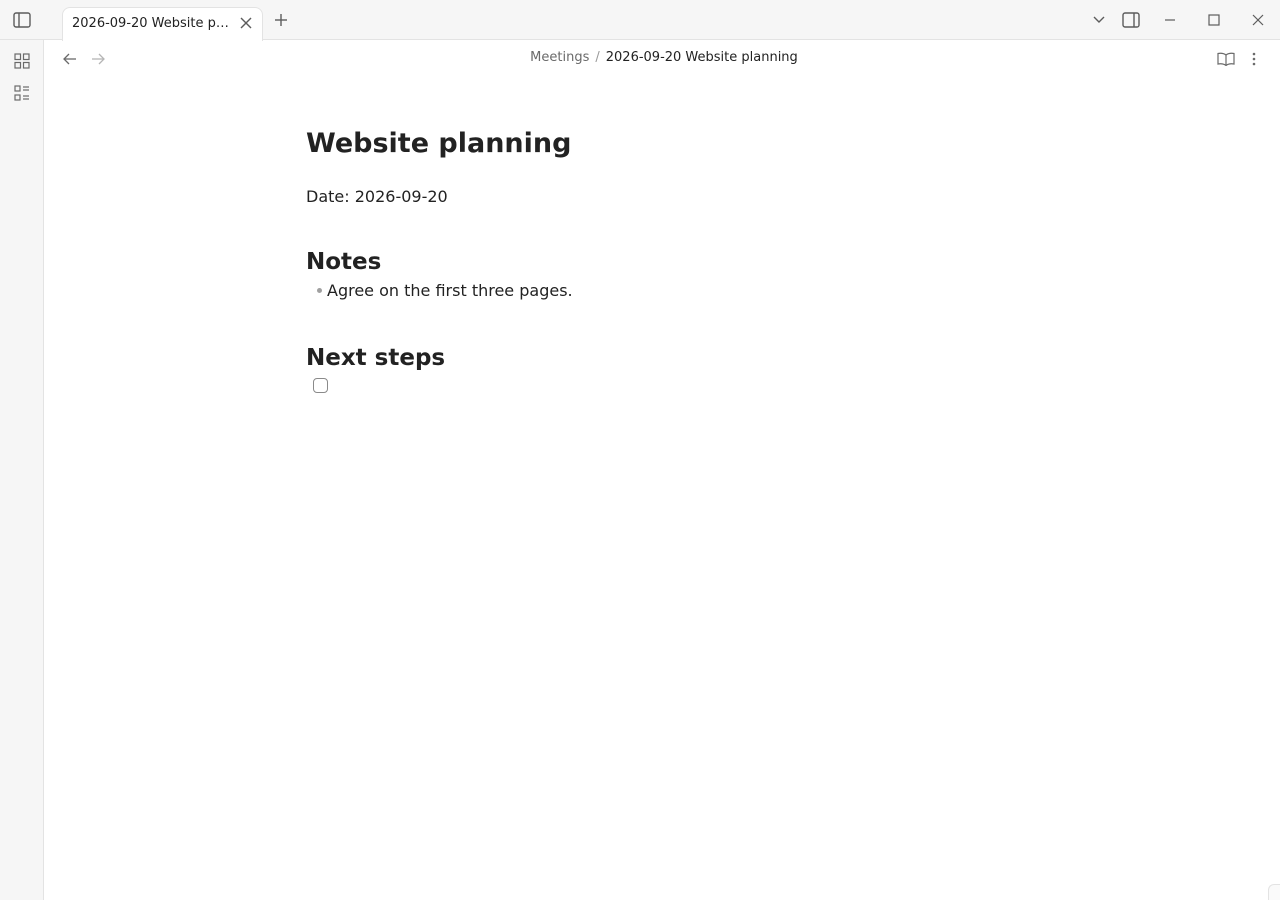 The width and height of the screenshot is (1280, 900). I want to click on left-ribbon, so click(22, 470).